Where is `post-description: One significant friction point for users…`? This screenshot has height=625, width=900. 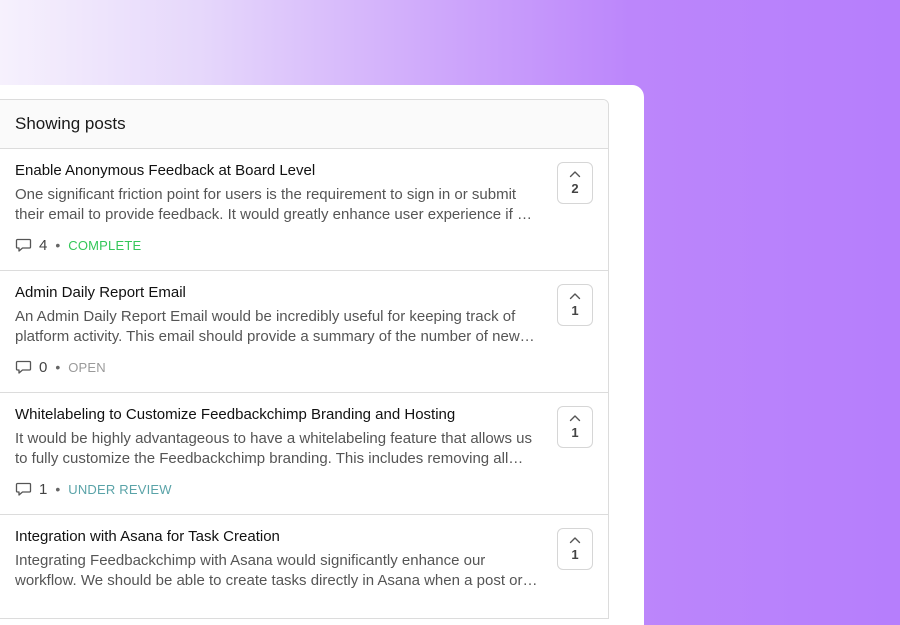
post-description: One significant friction point for users… is located at coordinates (273, 204).